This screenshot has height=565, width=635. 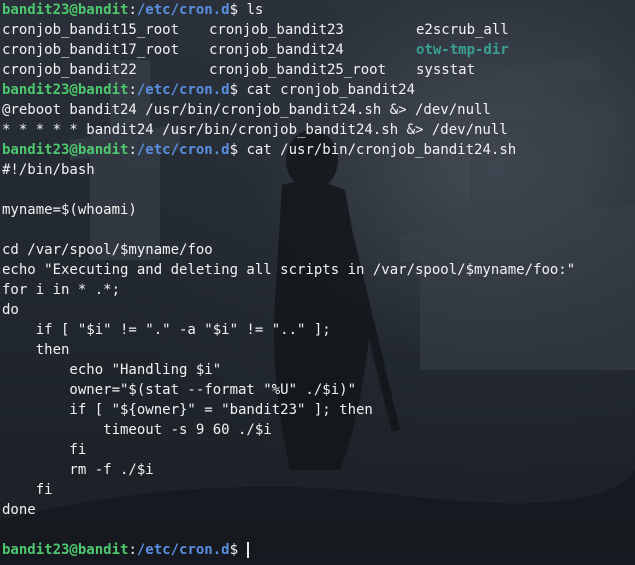 What do you see at coordinates (276, 50) in the screenshot?
I see `ls-entry: cronjob_bandit24` at bounding box center [276, 50].